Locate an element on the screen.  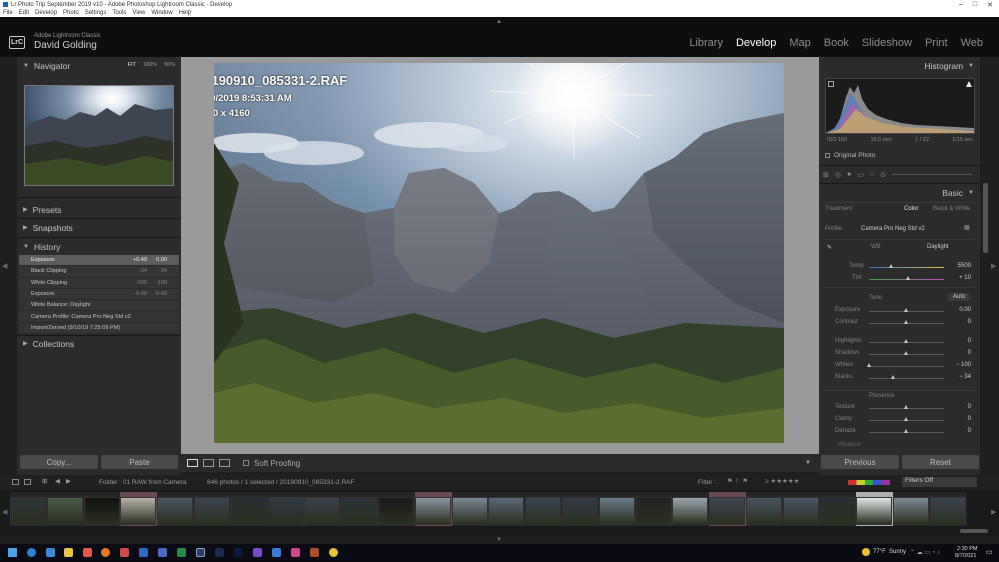
radial-filter-icon: ○ is located at coordinates (872, 174).